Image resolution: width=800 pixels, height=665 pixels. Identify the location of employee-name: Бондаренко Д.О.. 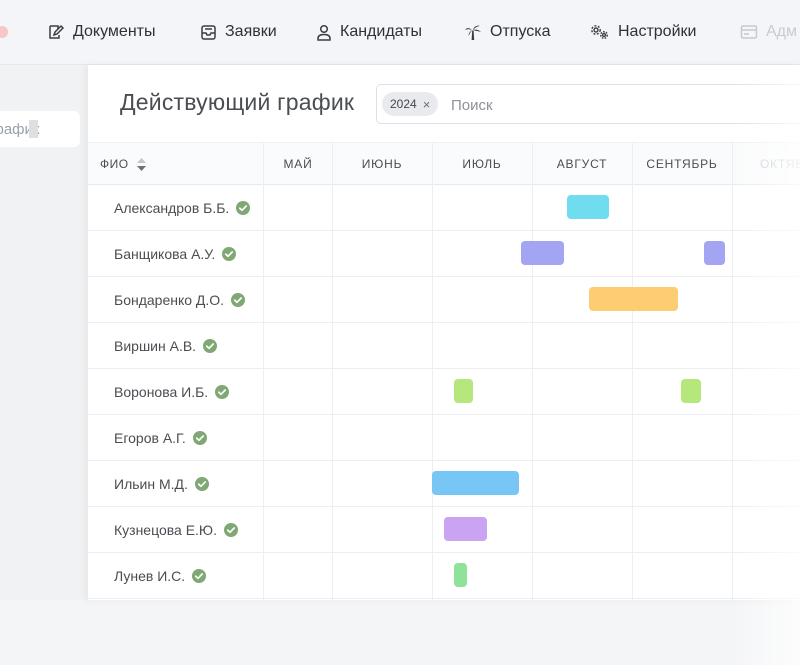
(169, 299).